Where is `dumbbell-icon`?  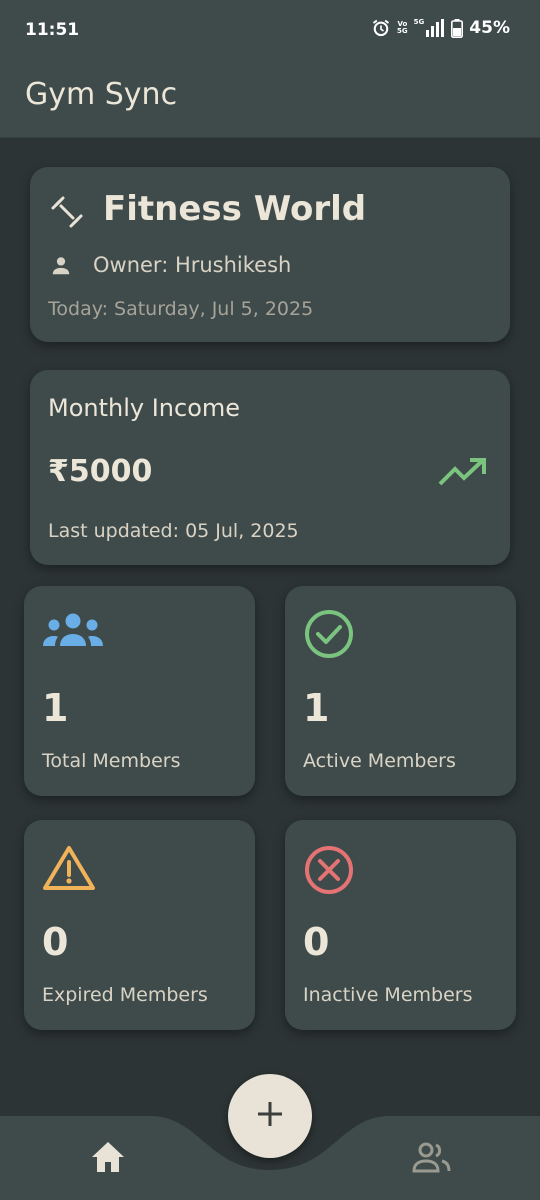 dumbbell-icon is located at coordinates (67, 214).